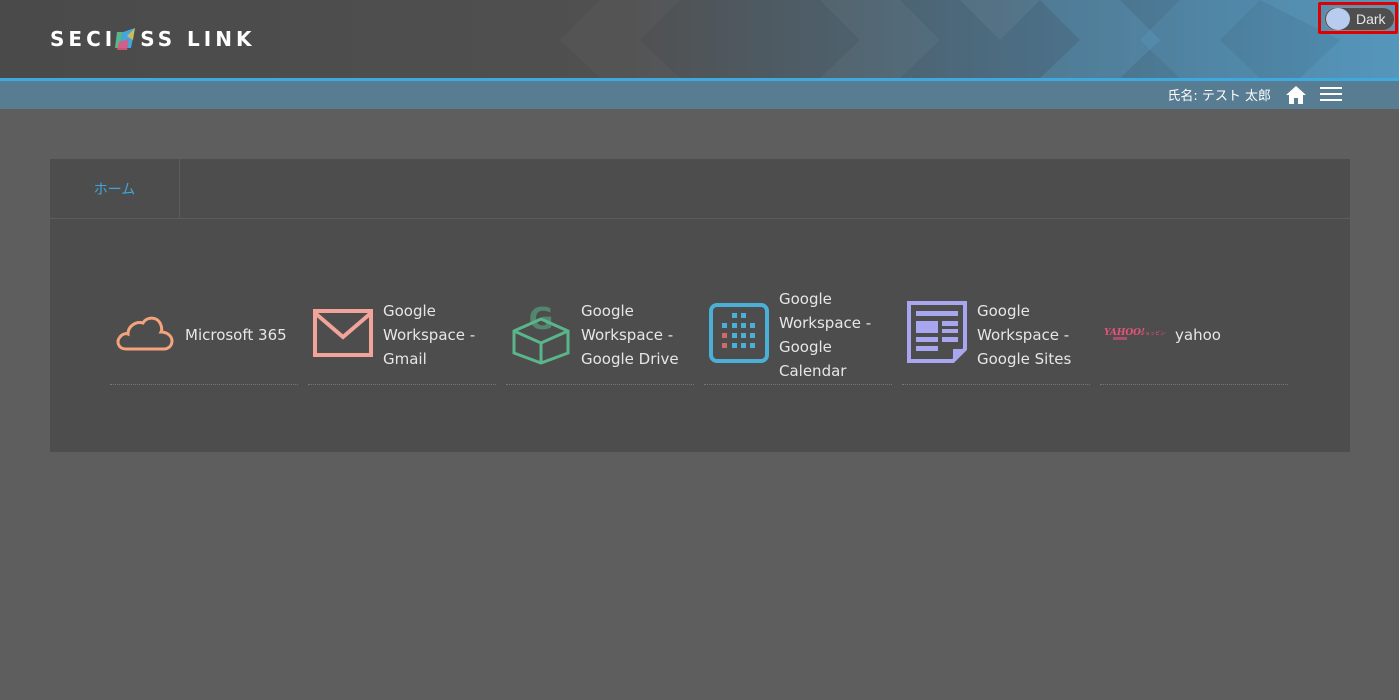 Image resolution: width=1399 pixels, height=700 pixels. I want to click on logo: SECI SS LINK, so click(152, 39).